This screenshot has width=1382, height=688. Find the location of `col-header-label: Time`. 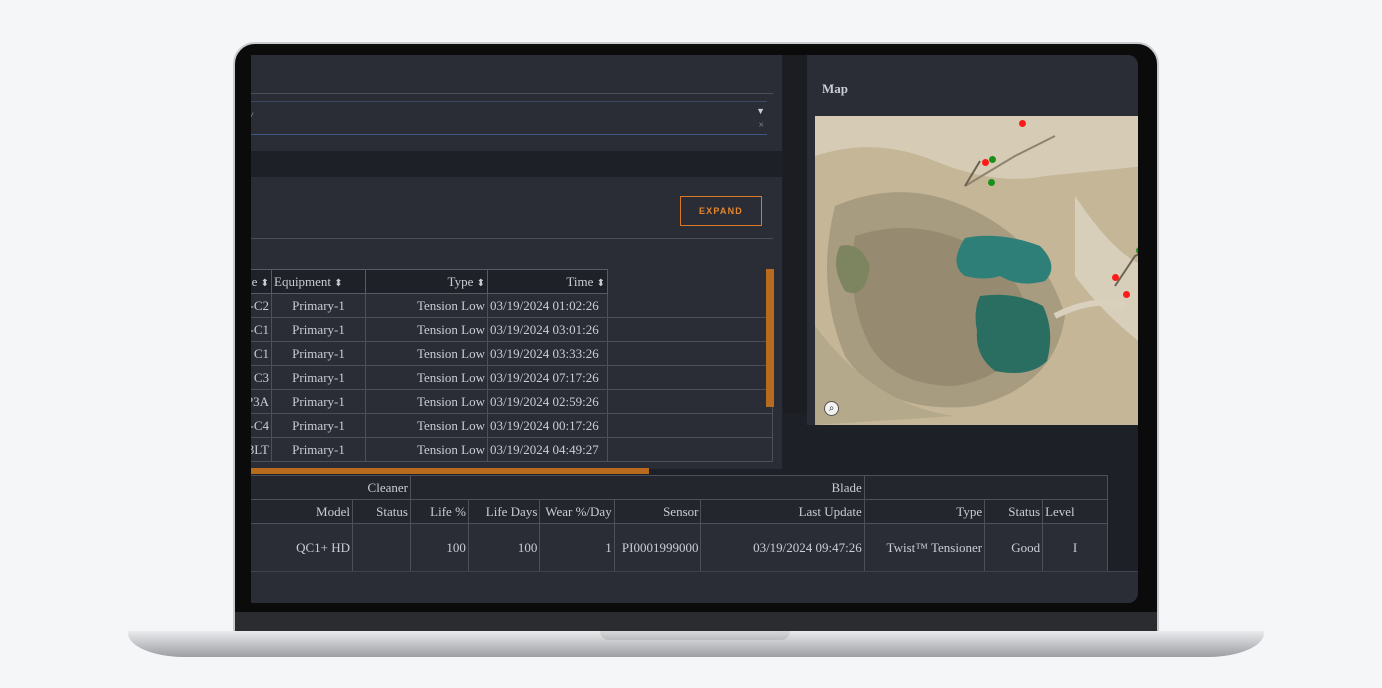

col-header-label: Time is located at coordinates (580, 281).